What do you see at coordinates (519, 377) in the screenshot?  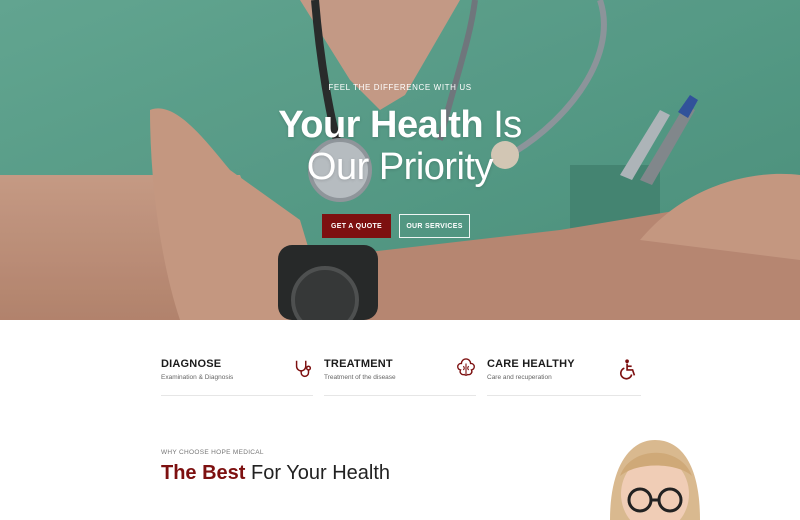 I see `feature-subtitle: Care and recuperation` at bounding box center [519, 377].